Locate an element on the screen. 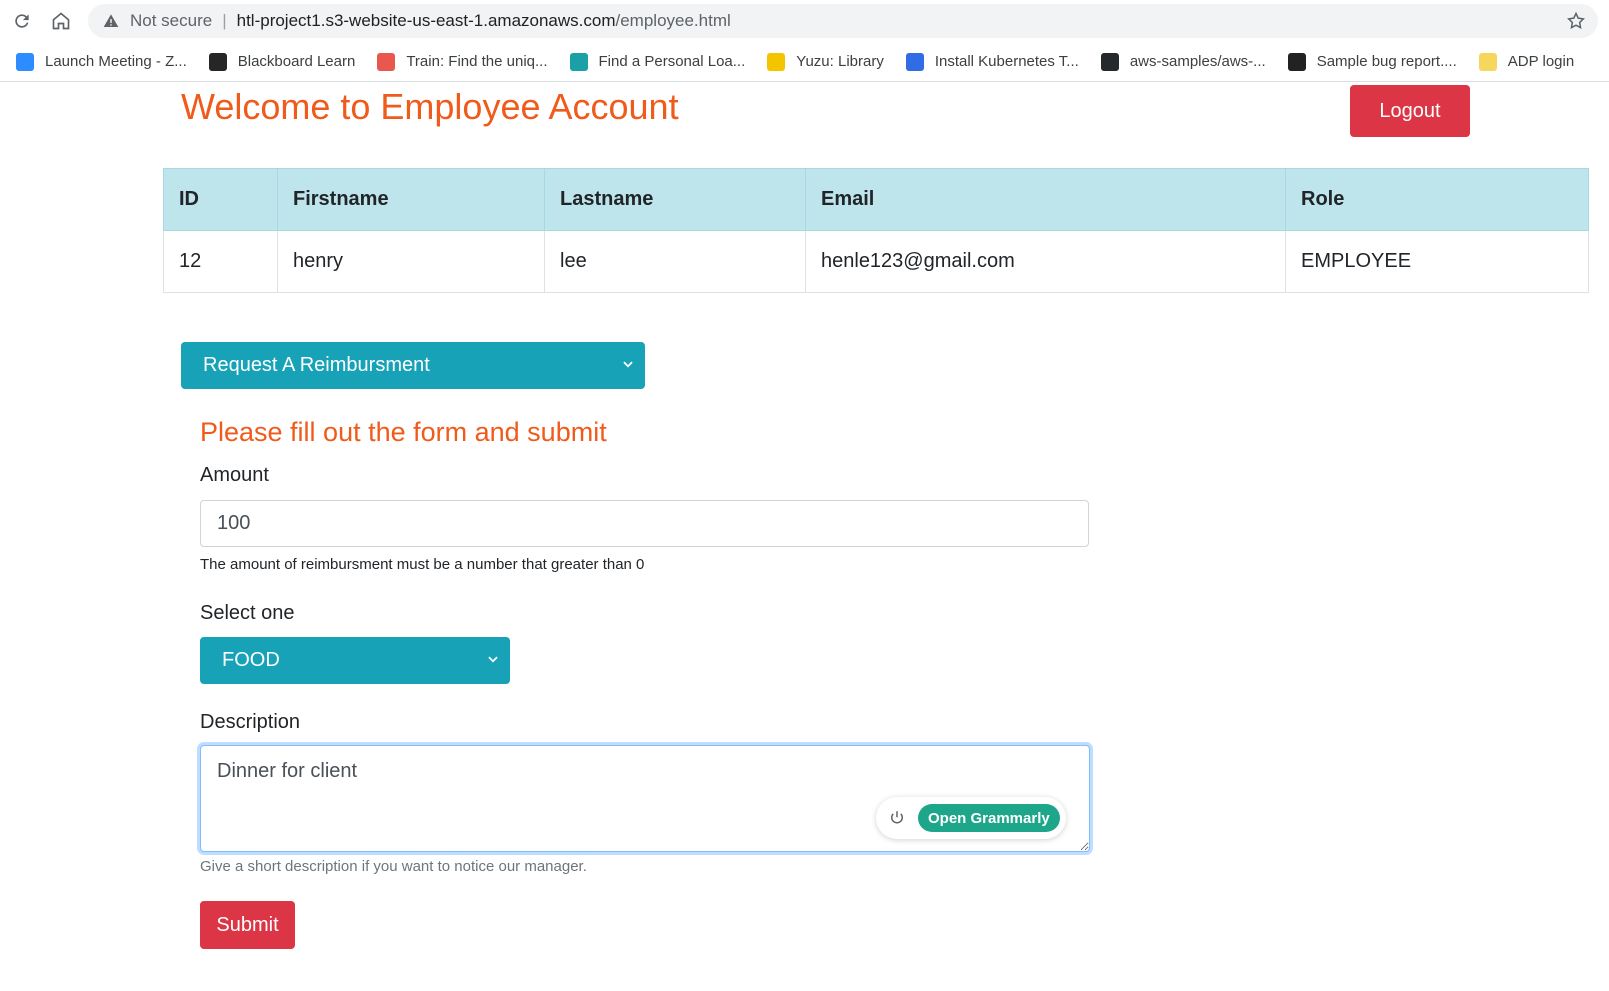 This screenshot has width=1609, height=991. type-select-value: FOOD is located at coordinates (251, 660).